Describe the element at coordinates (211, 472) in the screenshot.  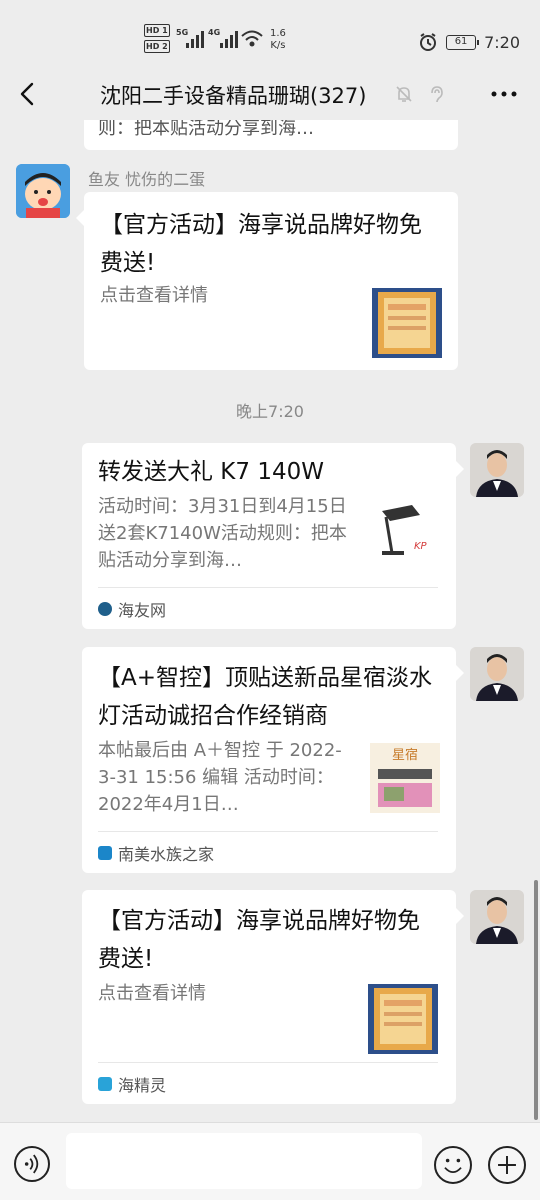
I see `card-title: 转发送大礼 K7 140W` at that location.